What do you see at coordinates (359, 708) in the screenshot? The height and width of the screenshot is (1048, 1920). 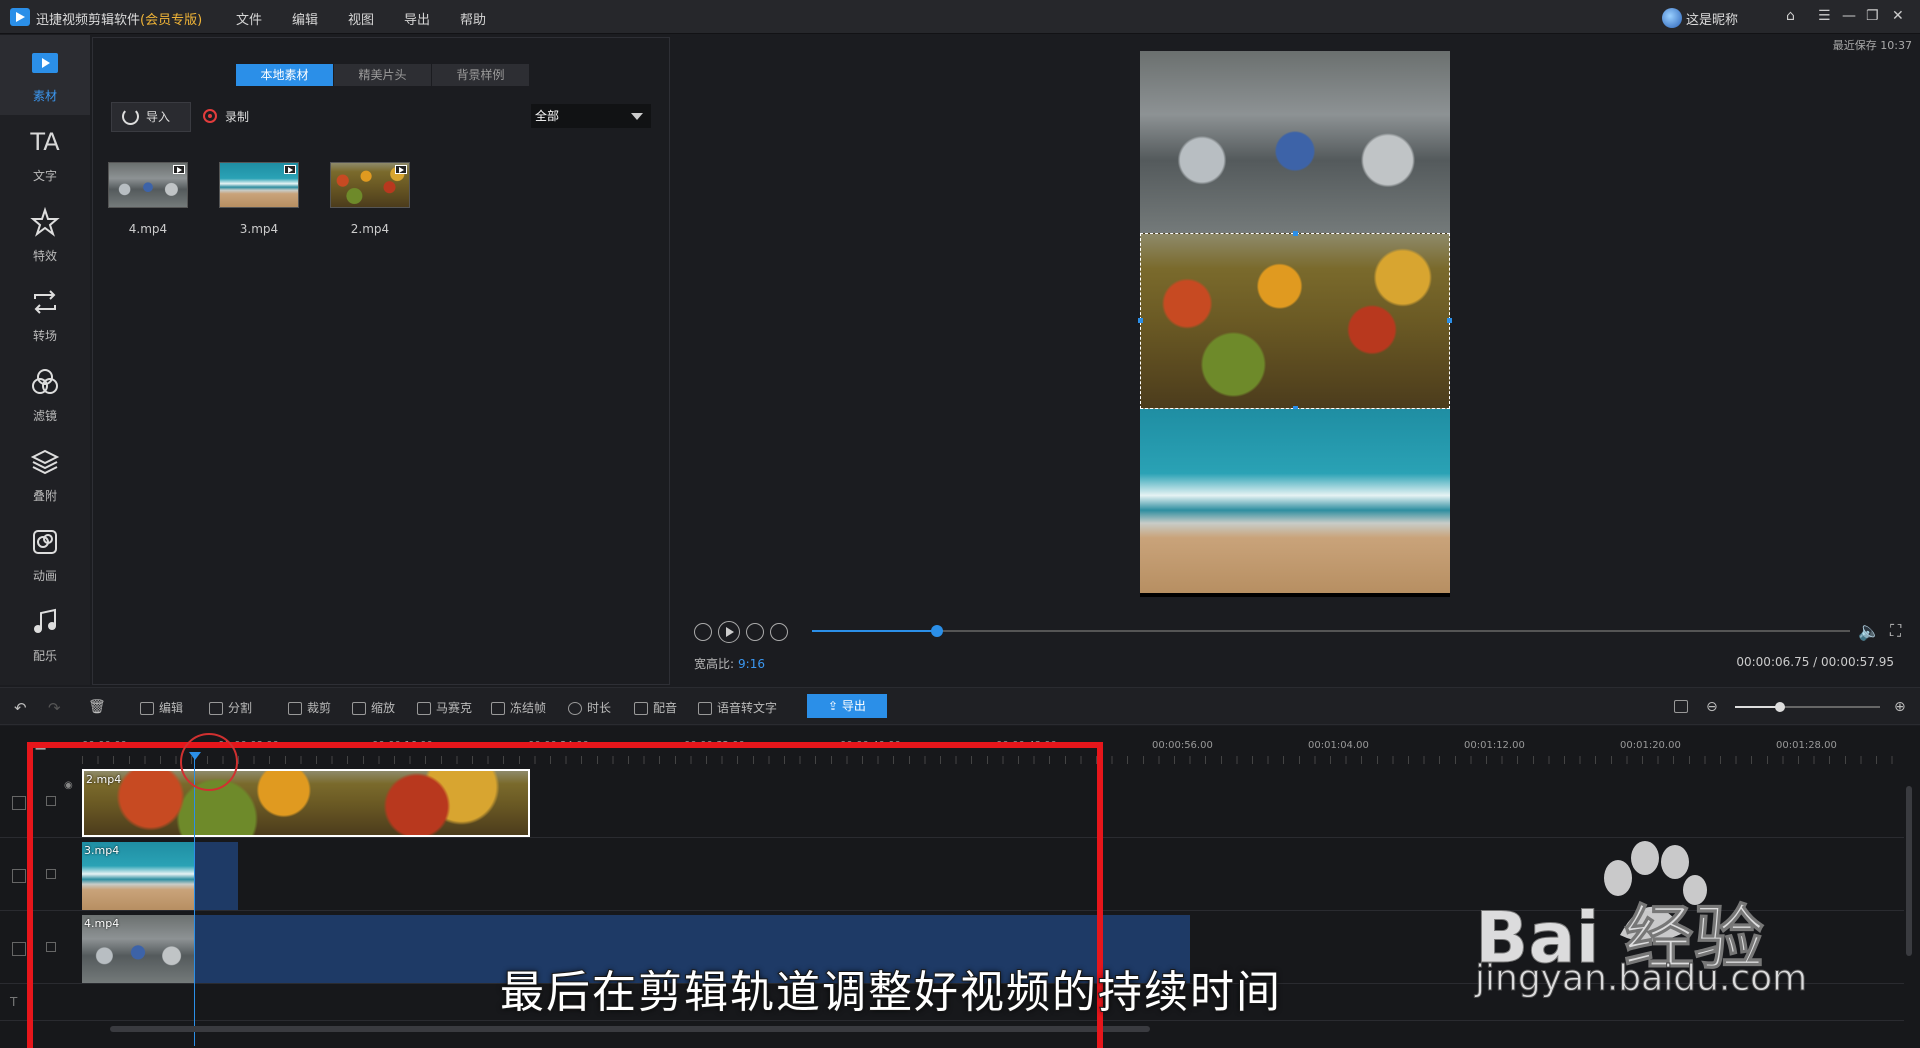 I see `zoom-icon` at bounding box center [359, 708].